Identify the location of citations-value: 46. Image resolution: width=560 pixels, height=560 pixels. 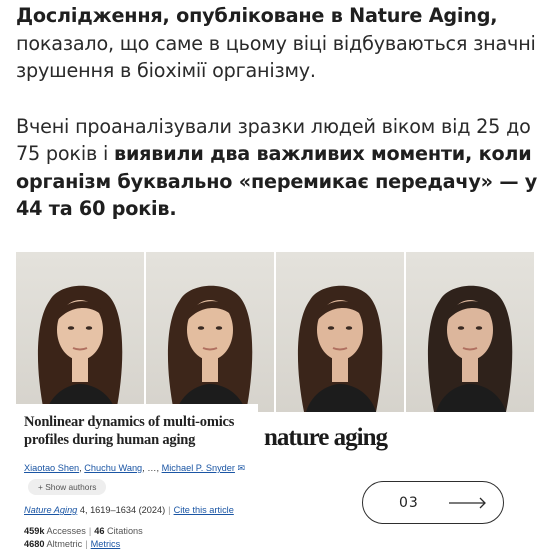
(99, 531).